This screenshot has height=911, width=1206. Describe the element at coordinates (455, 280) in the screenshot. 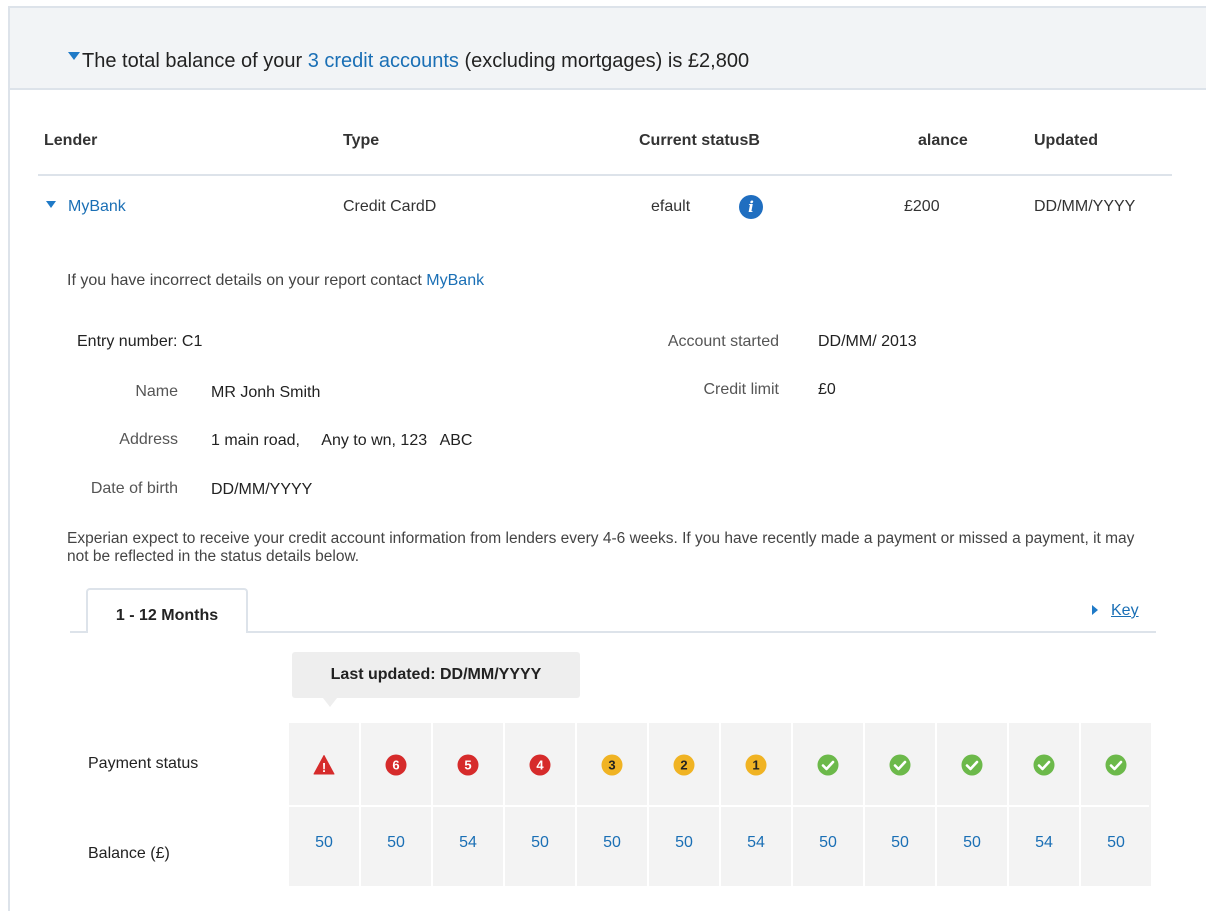

I see `contact-lender-link: MyBank` at that location.